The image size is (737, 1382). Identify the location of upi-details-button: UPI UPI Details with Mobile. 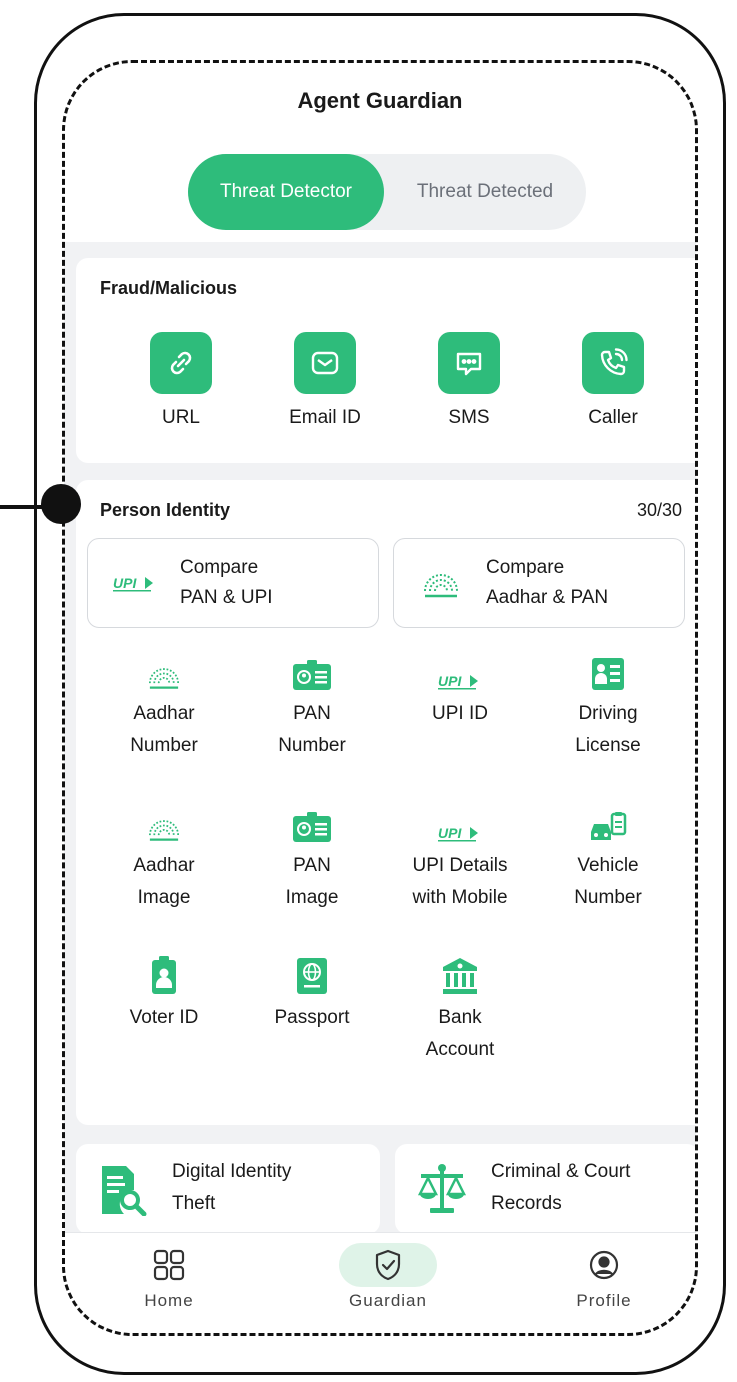
(460, 858).